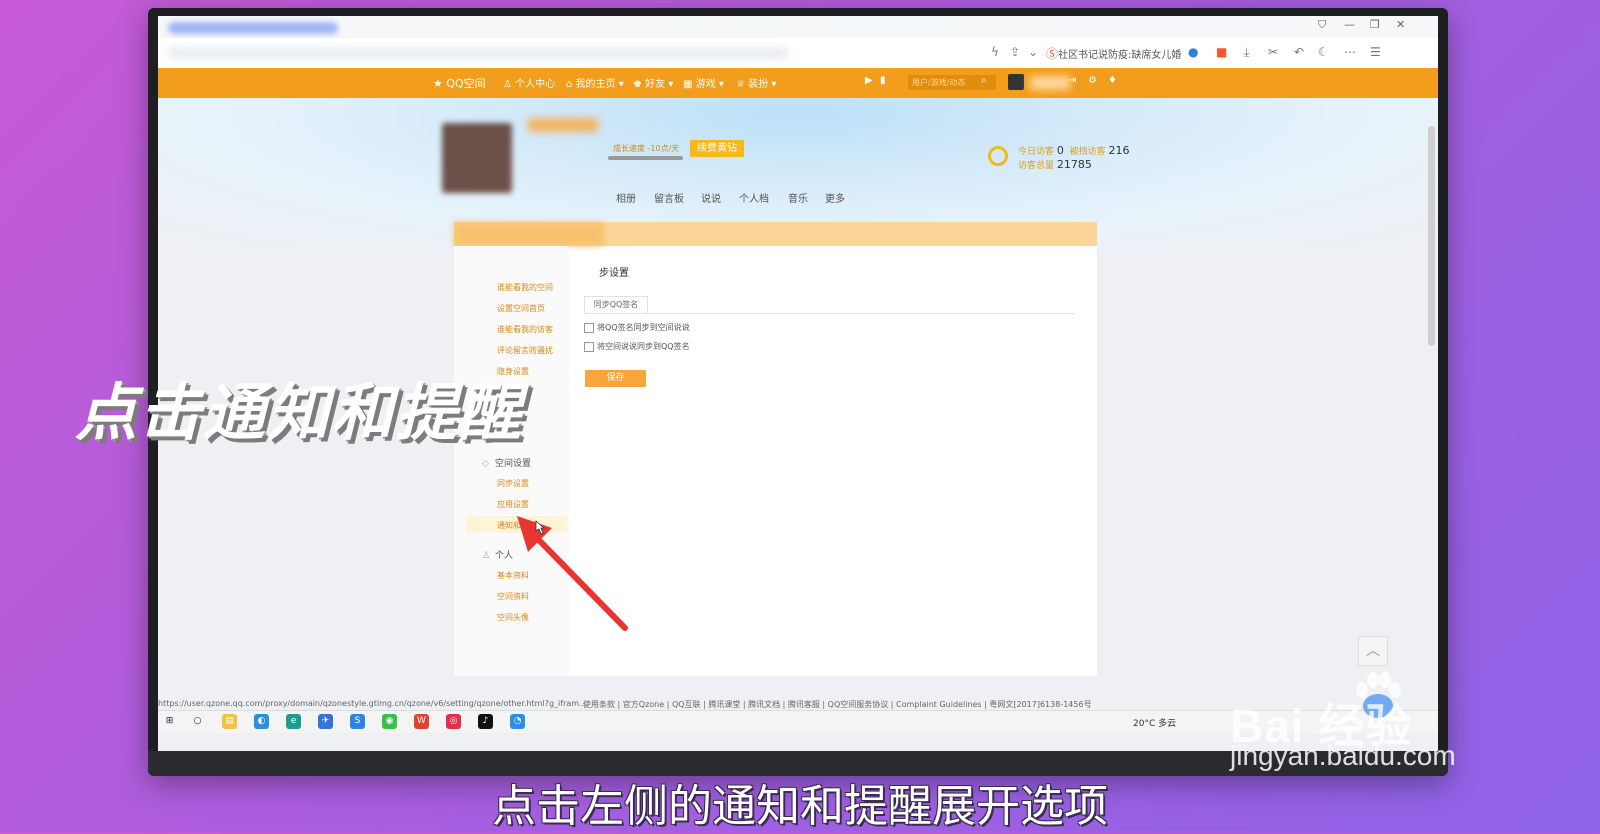 The height and width of the screenshot is (834, 1600). I want to click on arrow-shaft, so click(578, 580).